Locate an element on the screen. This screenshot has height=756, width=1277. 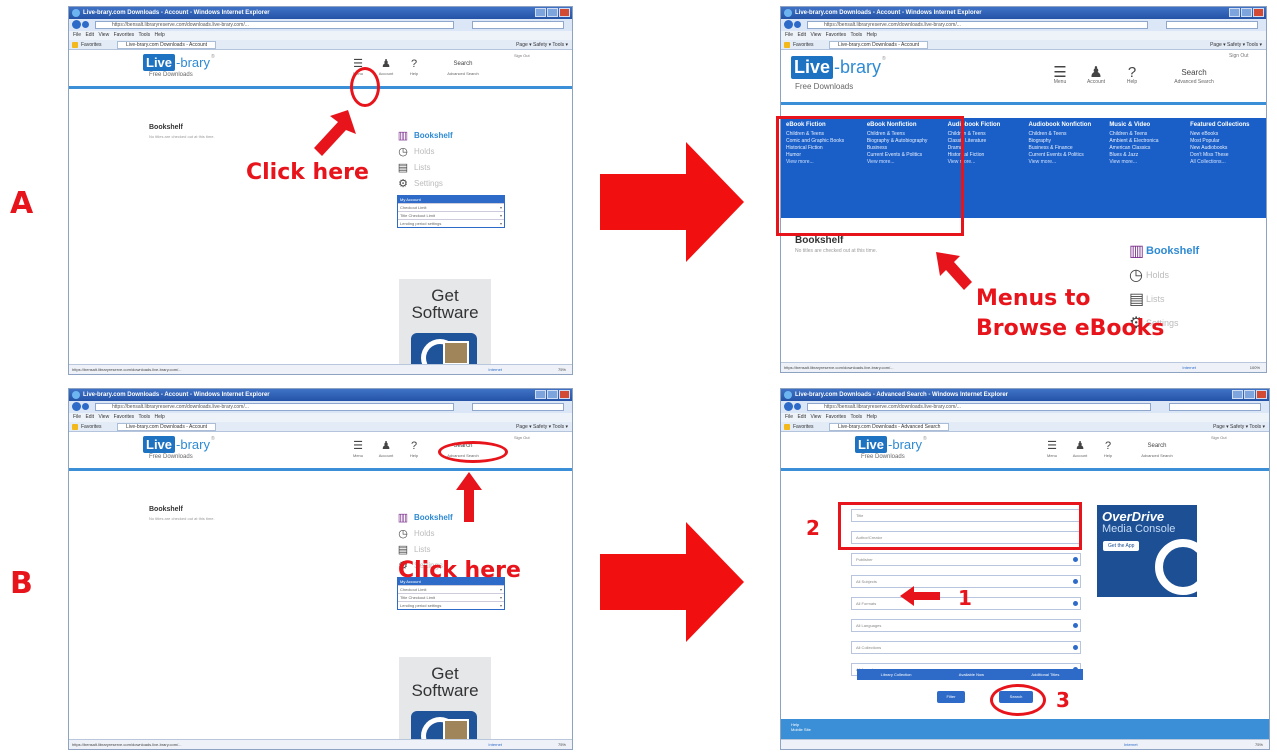
row-label-a: A is located at coordinates (22, 203).